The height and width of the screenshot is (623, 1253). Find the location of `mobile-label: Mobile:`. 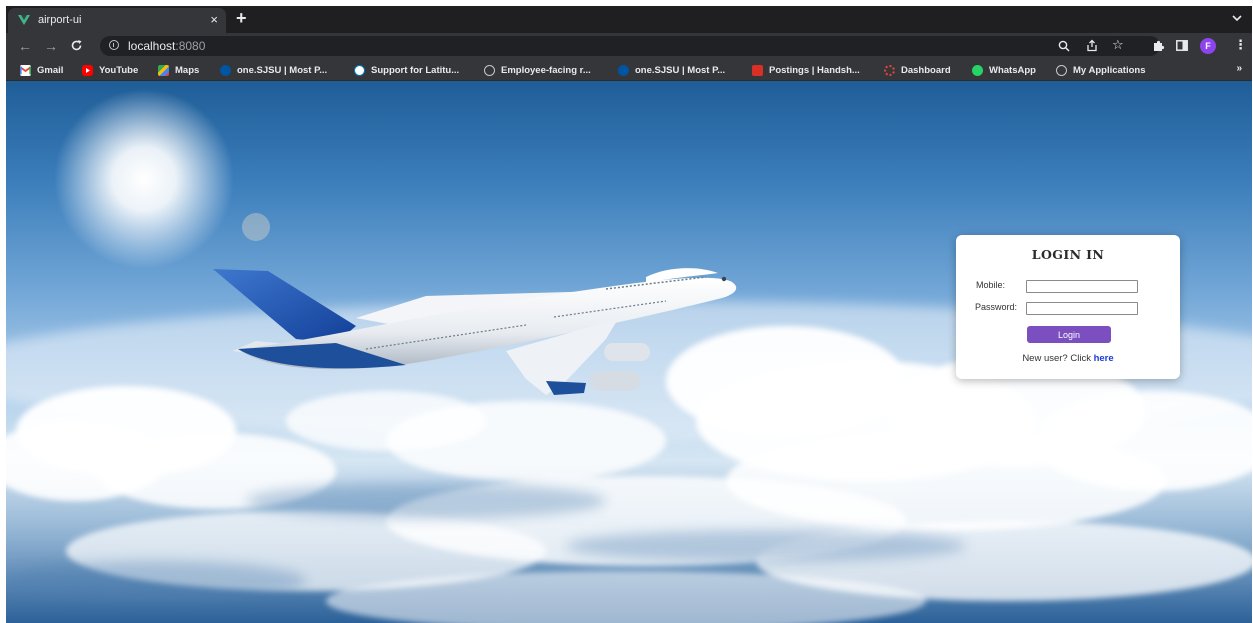

mobile-label: Mobile: is located at coordinates (991, 285).